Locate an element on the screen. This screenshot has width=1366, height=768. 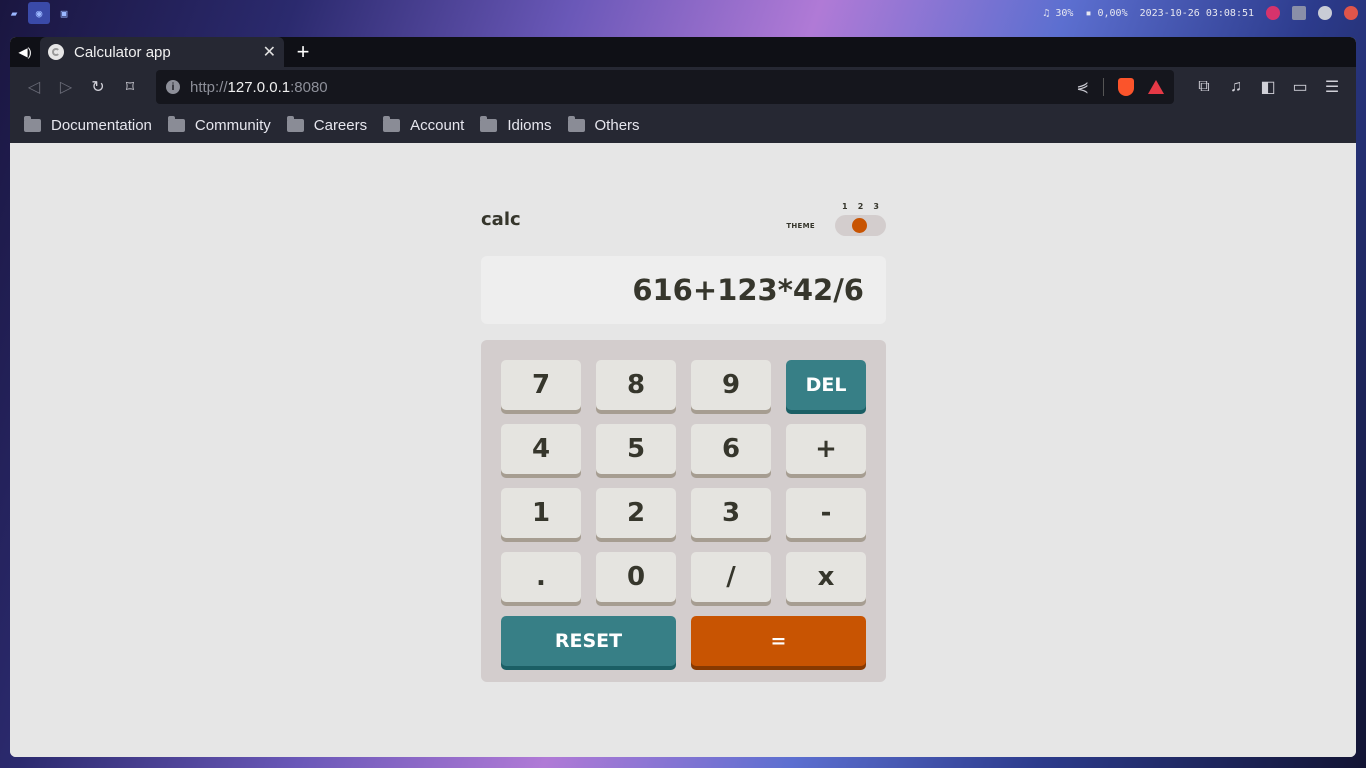
clock: 2023-10-26 03:08:51 is located at coordinates (1196, 13).